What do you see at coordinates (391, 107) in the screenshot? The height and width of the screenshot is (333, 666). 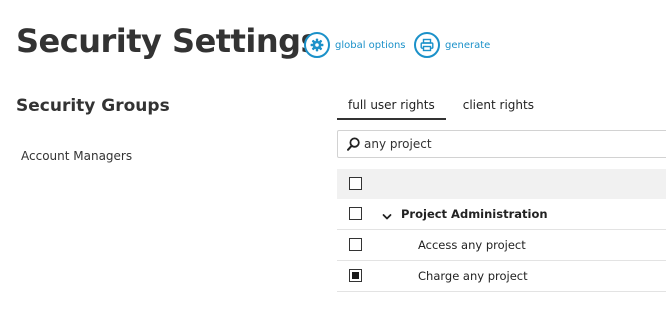 I see `tab-full-user-rights: full user rights` at bounding box center [391, 107].